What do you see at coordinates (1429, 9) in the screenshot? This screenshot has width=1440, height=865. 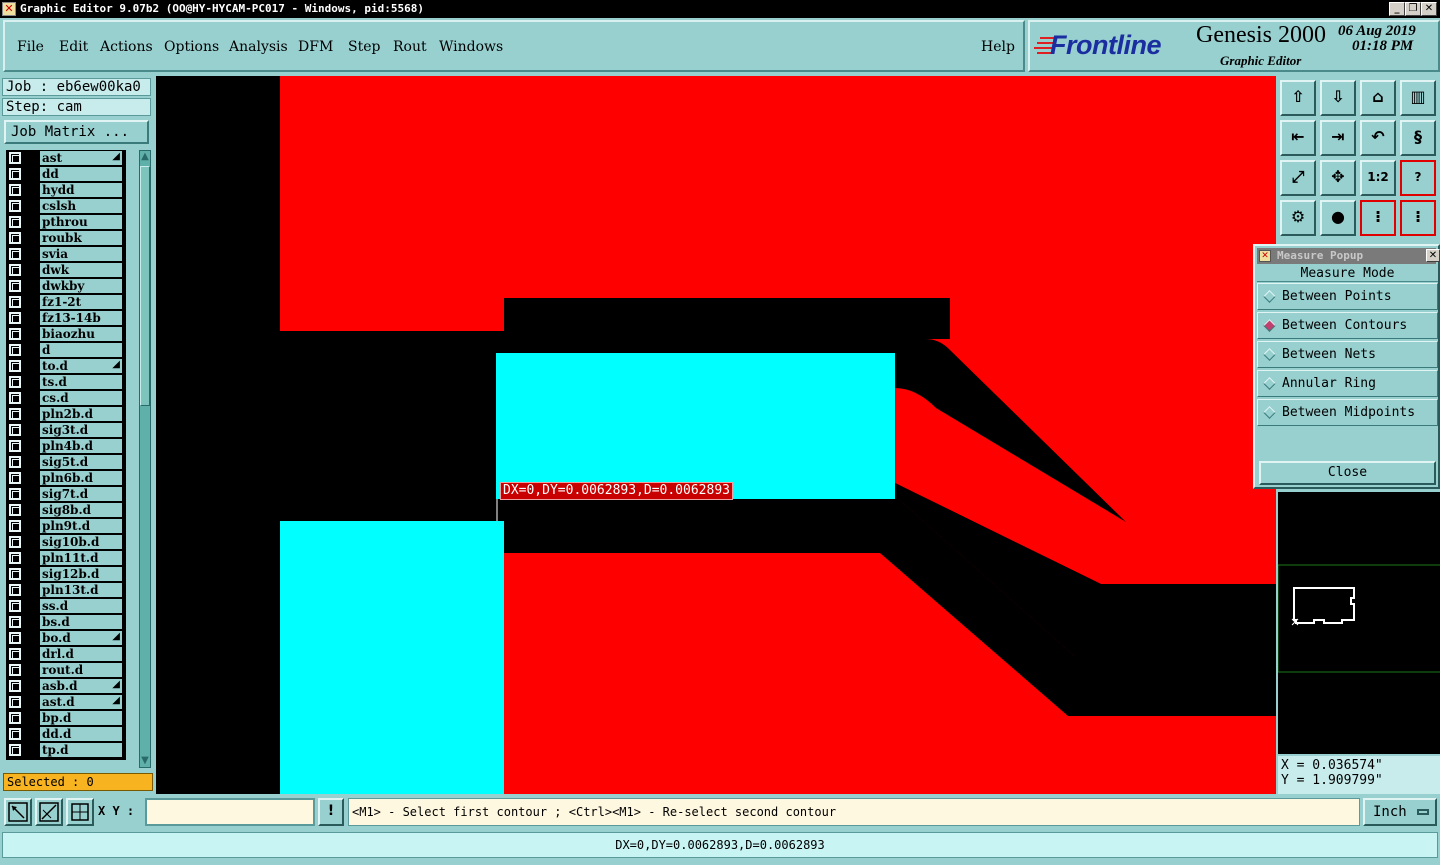 I see `close-window-button: ✕` at bounding box center [1429, 9].